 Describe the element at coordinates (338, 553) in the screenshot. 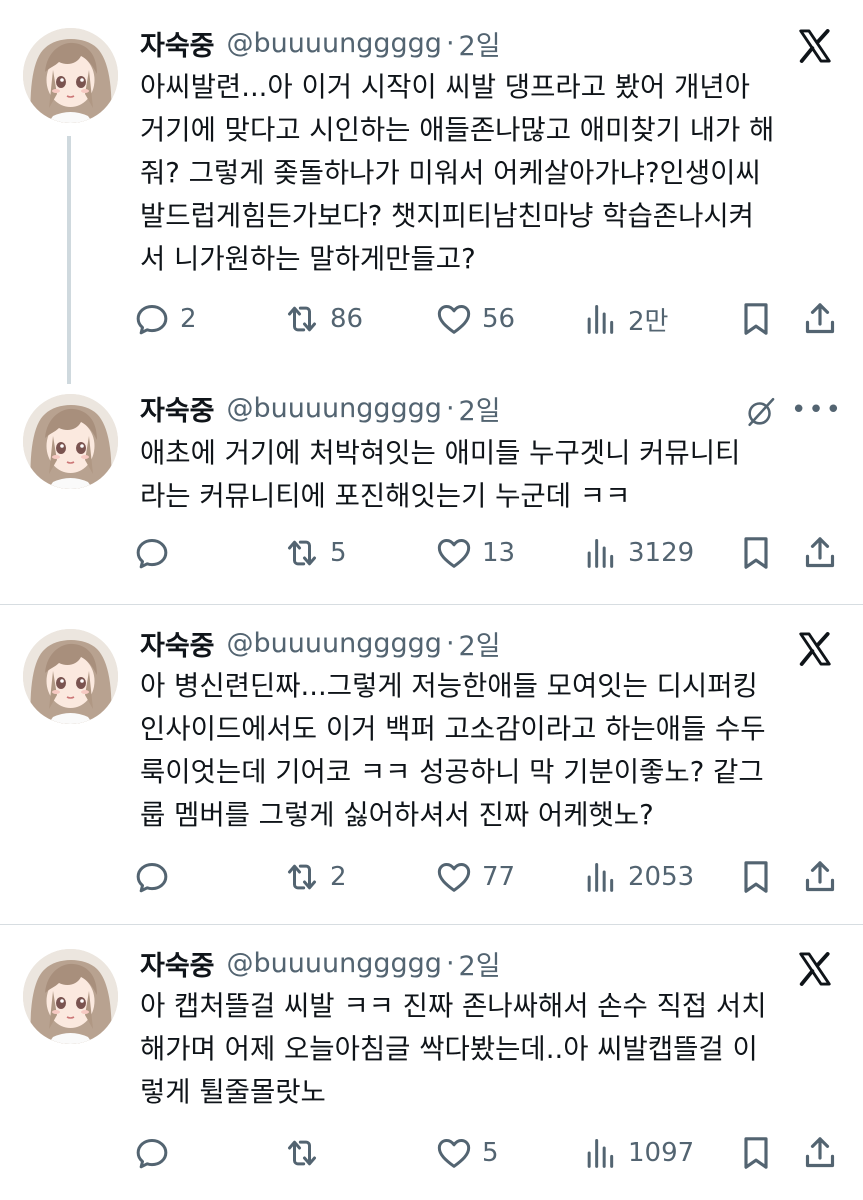

I see `retweet-count: 5` at that location.